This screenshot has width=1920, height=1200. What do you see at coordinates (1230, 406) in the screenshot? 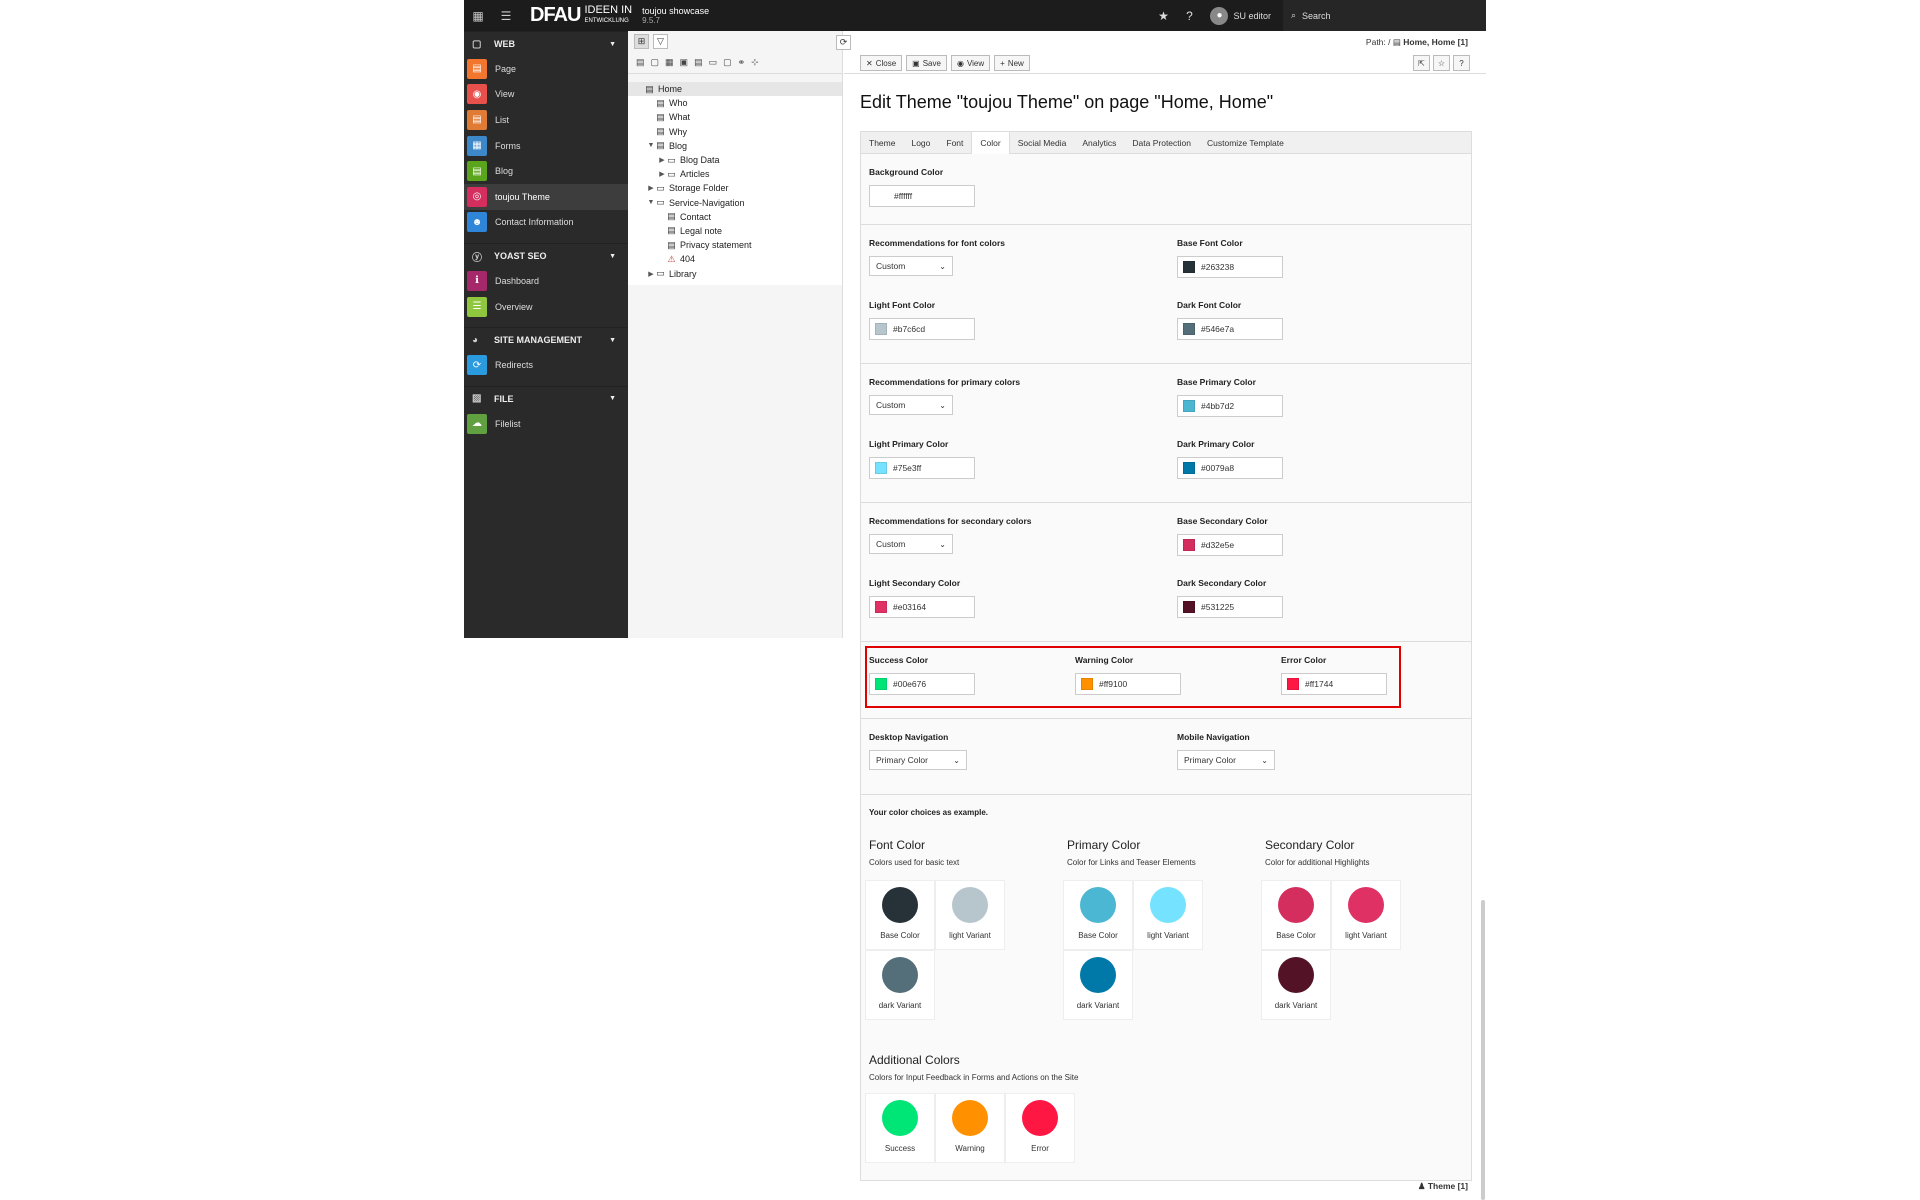
I see `base-primary-color-input: #4bb7d2` at bounding box center [1230, 406].